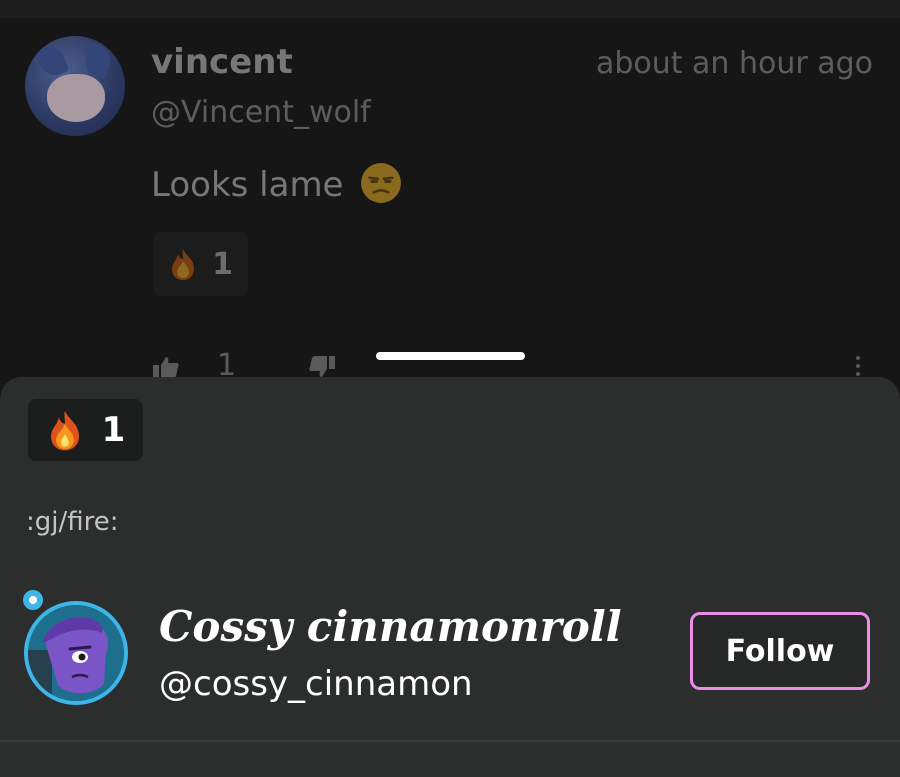 The width and height of the screenshot is (900, 777). Describe the element at coordinates (322, 367) in the screenshot. I see `thumbs-down-icon` at that location.